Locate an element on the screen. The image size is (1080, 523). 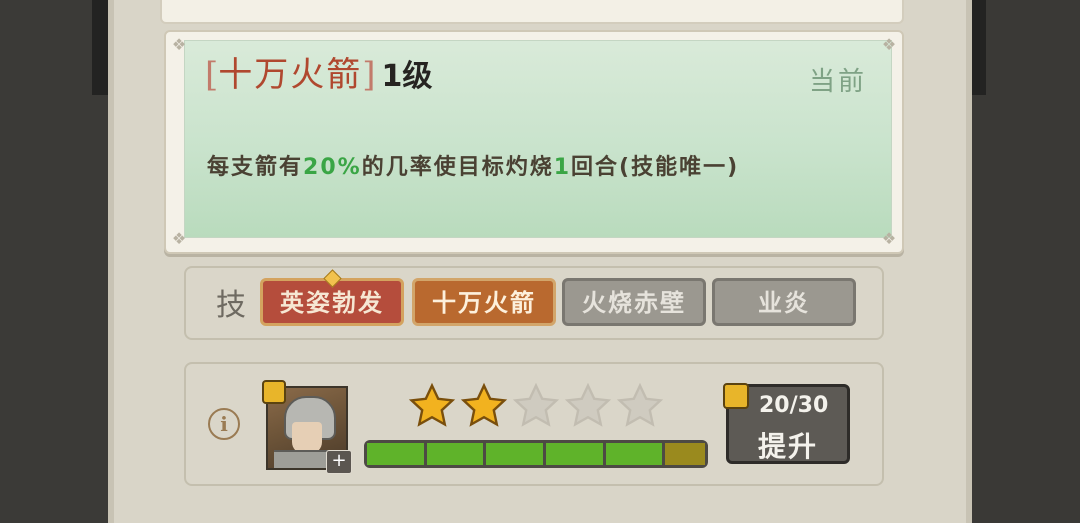
desc-part-2: 的几率使目标灼烧 is located at coordinates (457, 167).